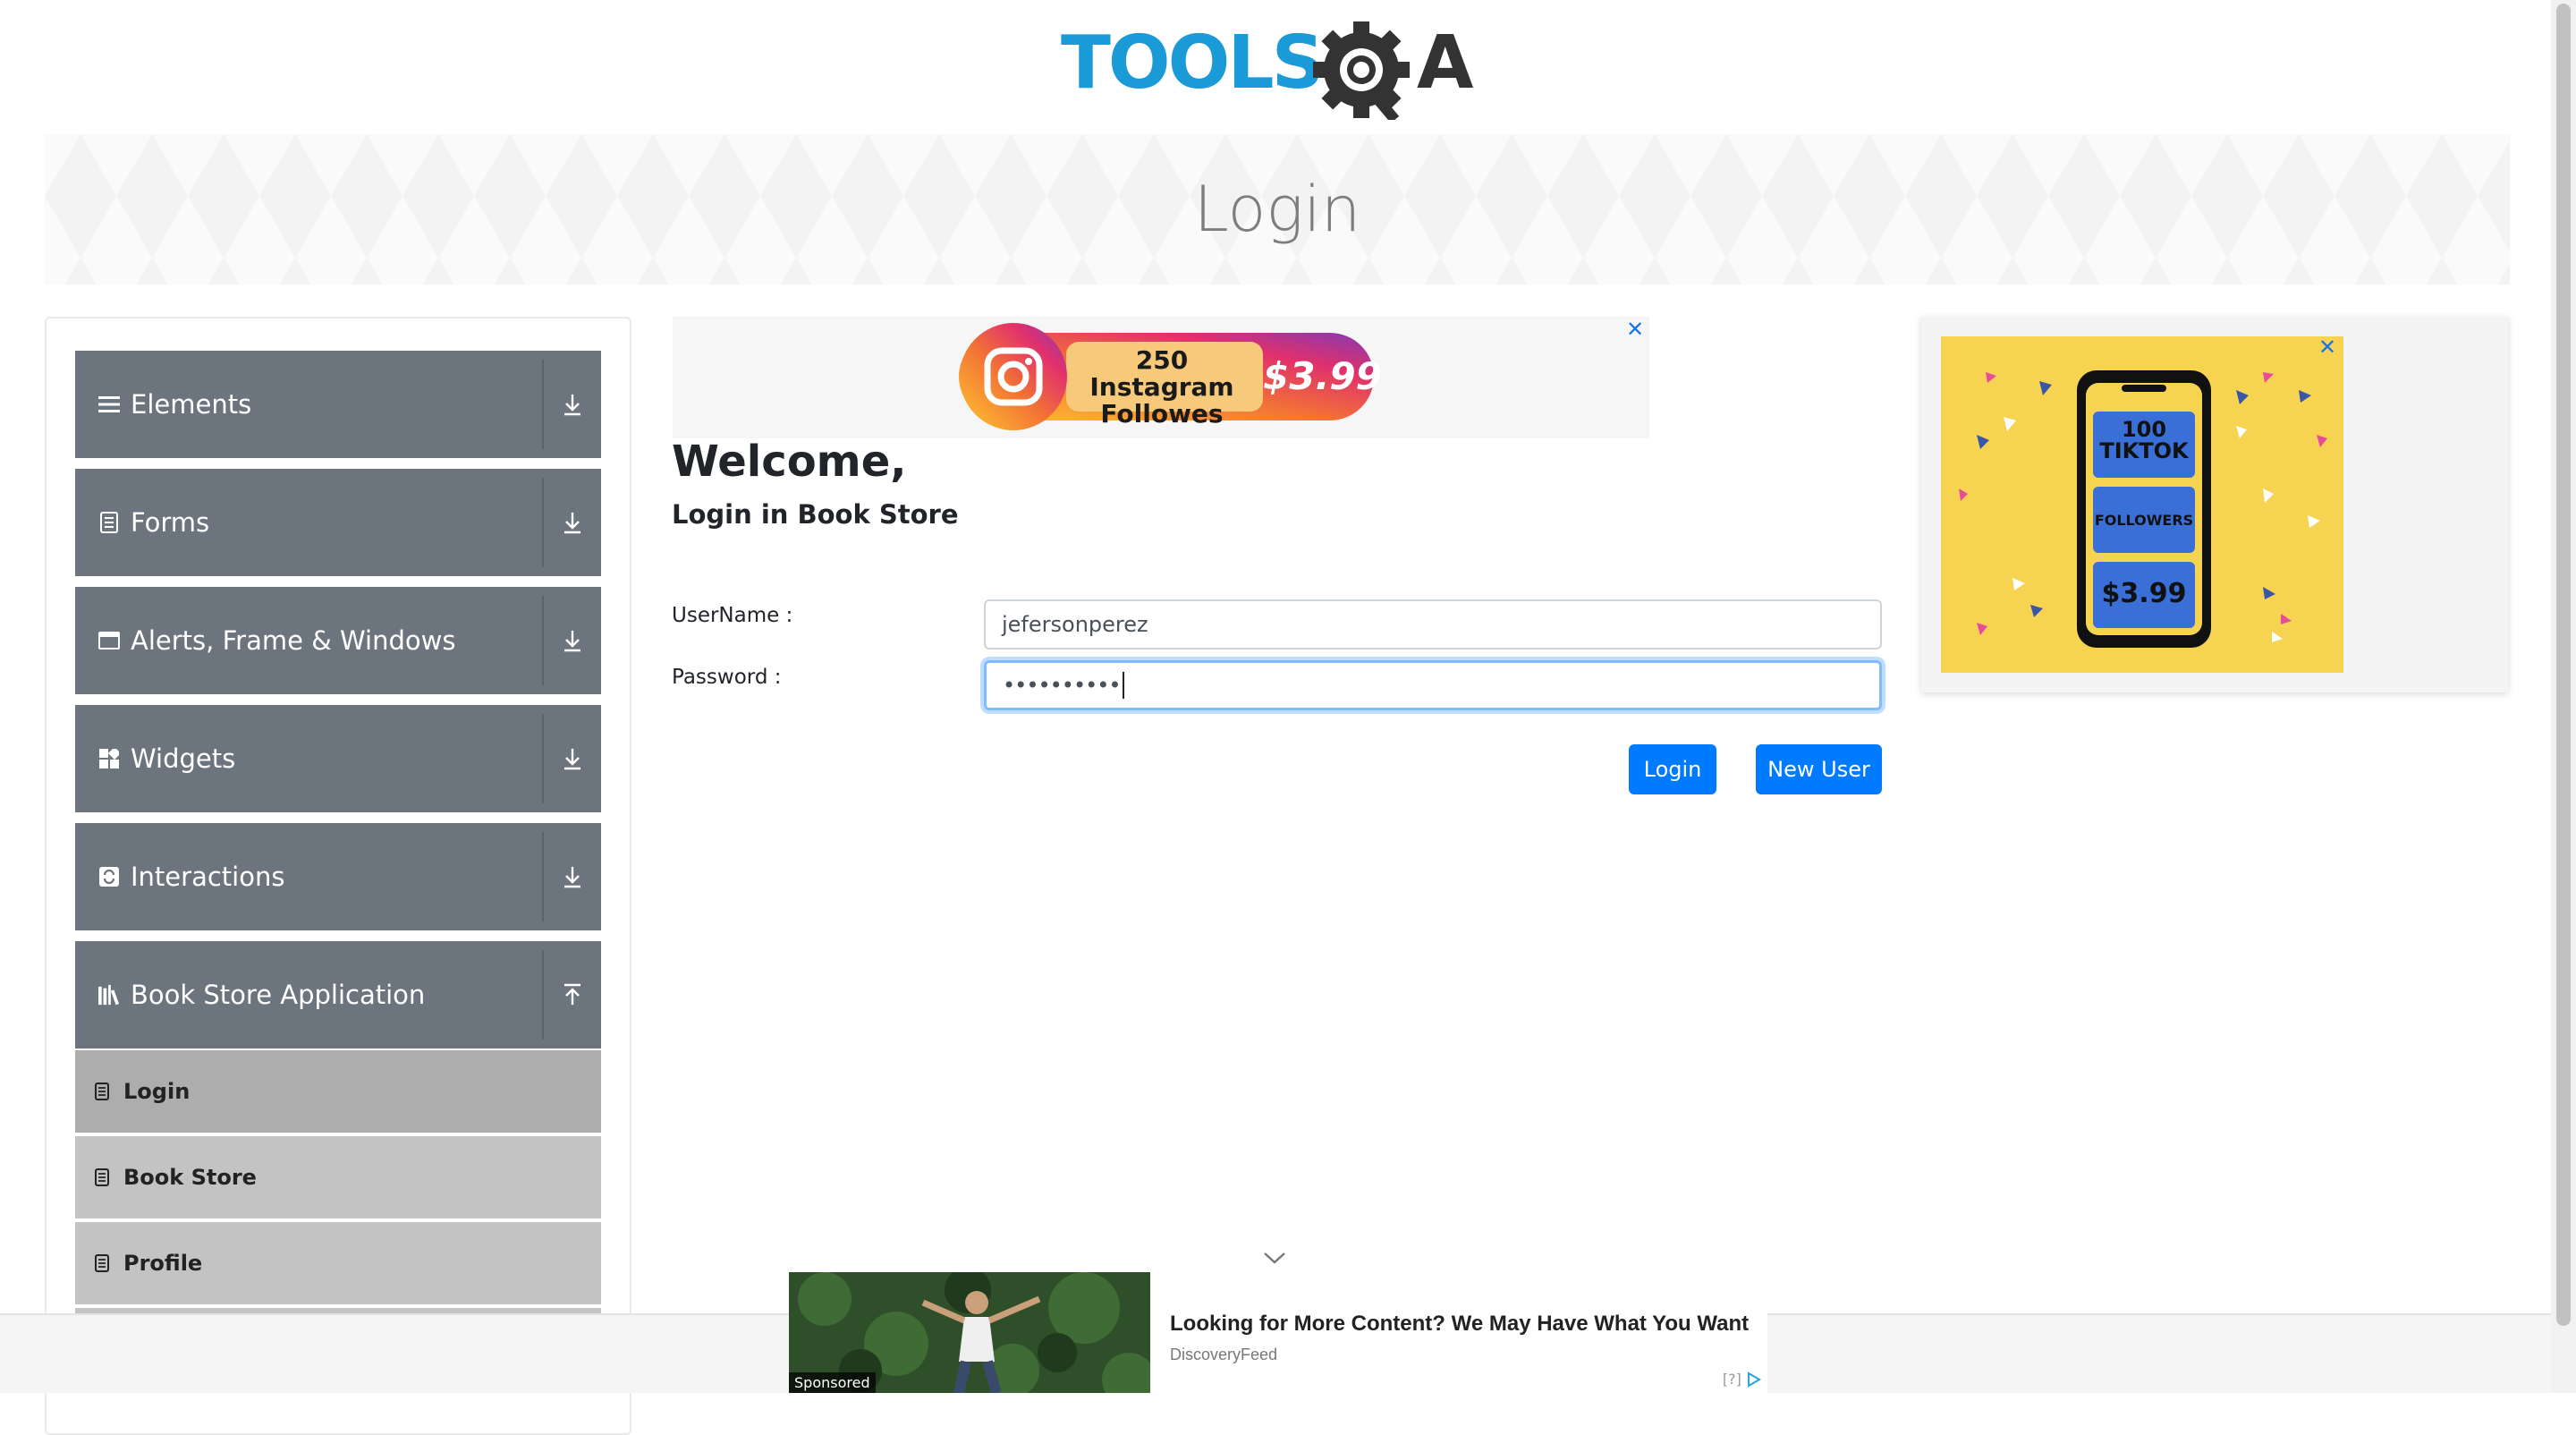 This screenshot has width=2576, height=1435. What do you see at coordinates (815, 514) in the screenshot?
I see `login-subtitle: Login in Book Store` at bounding box center [815, 514].